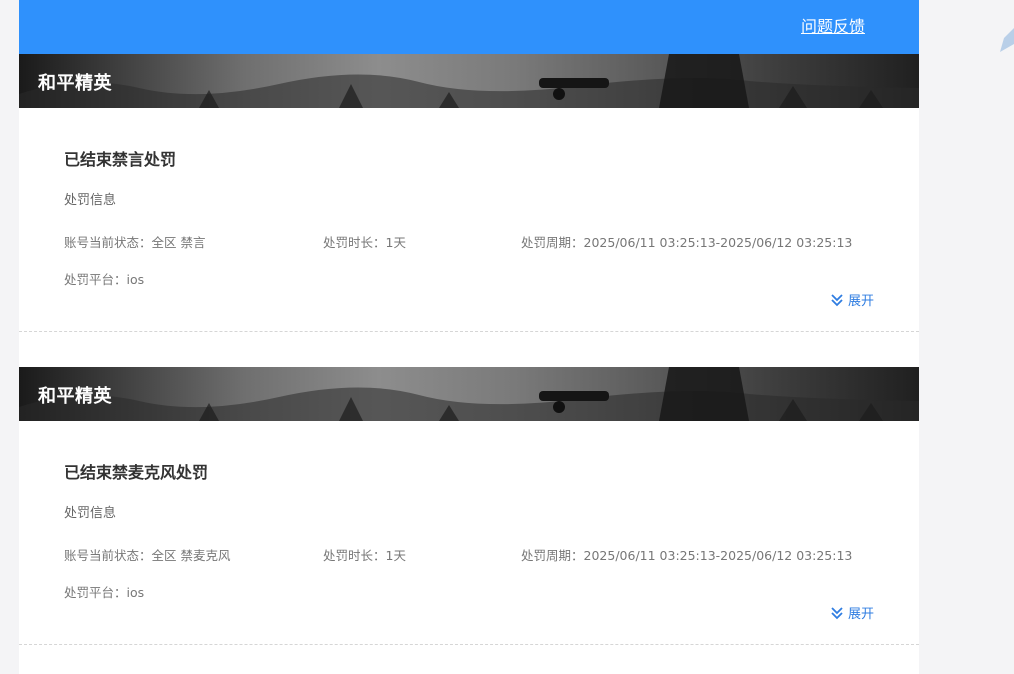  What do you see at coordinates (120, 159) in the screenshot?
I see `penalty-title: 已结束禁言处罚` at bounding box center [120, 159].